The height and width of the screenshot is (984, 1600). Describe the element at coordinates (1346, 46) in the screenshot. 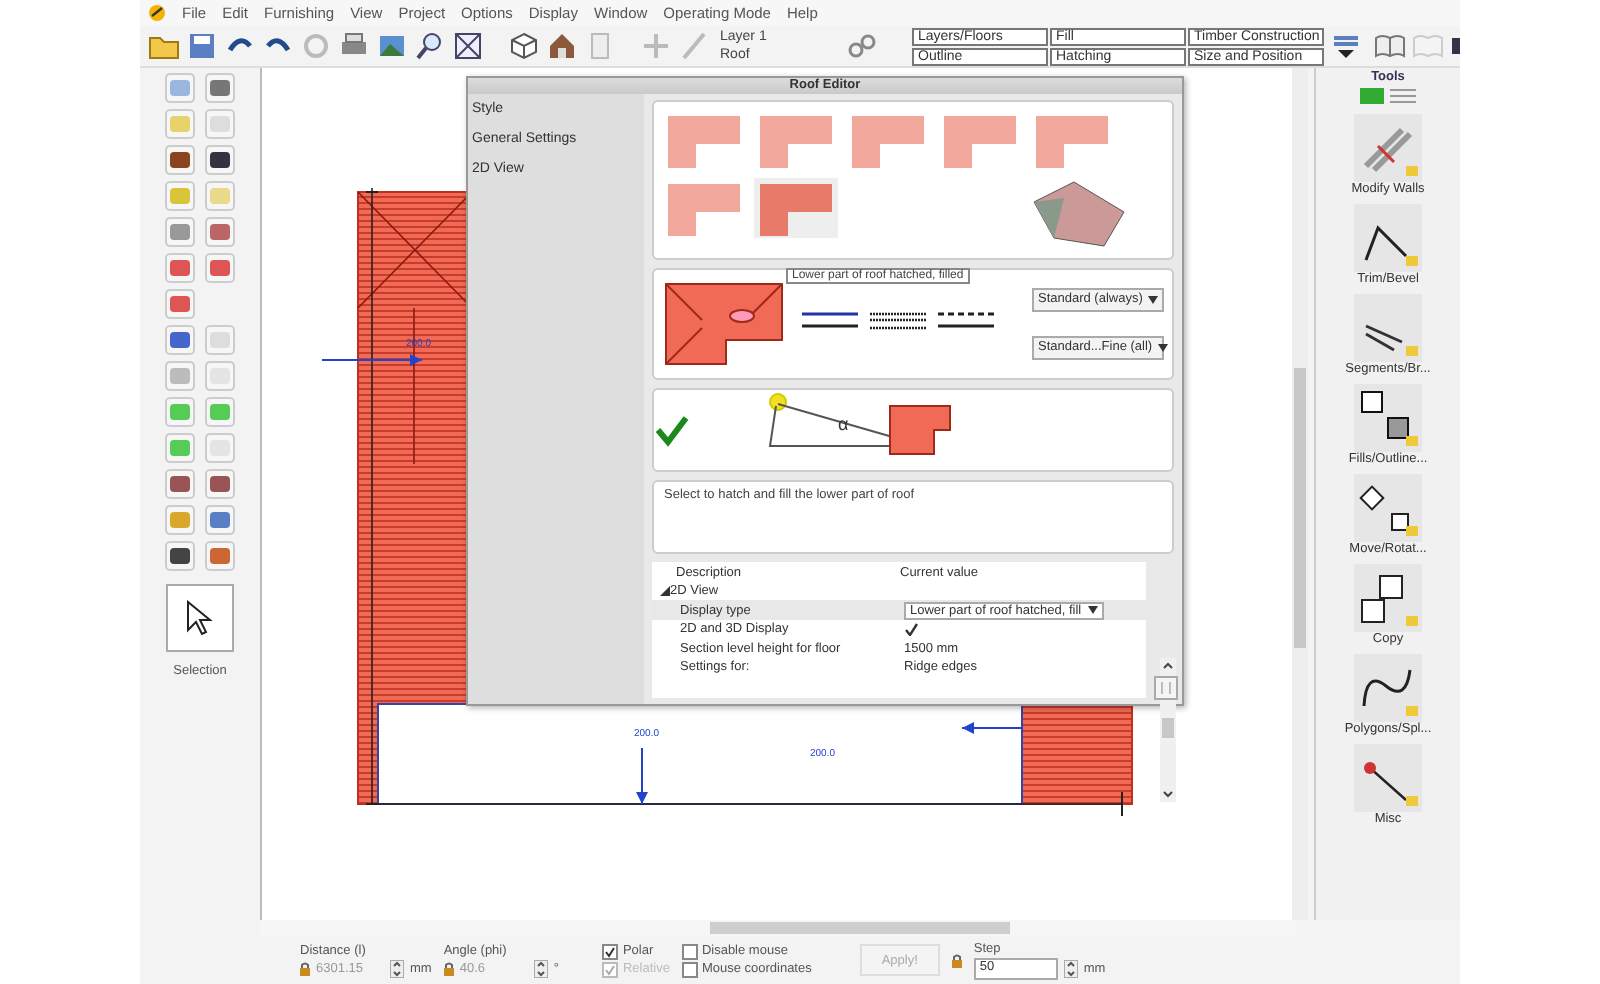

I see `dropdown-arrow-icon` at that location.